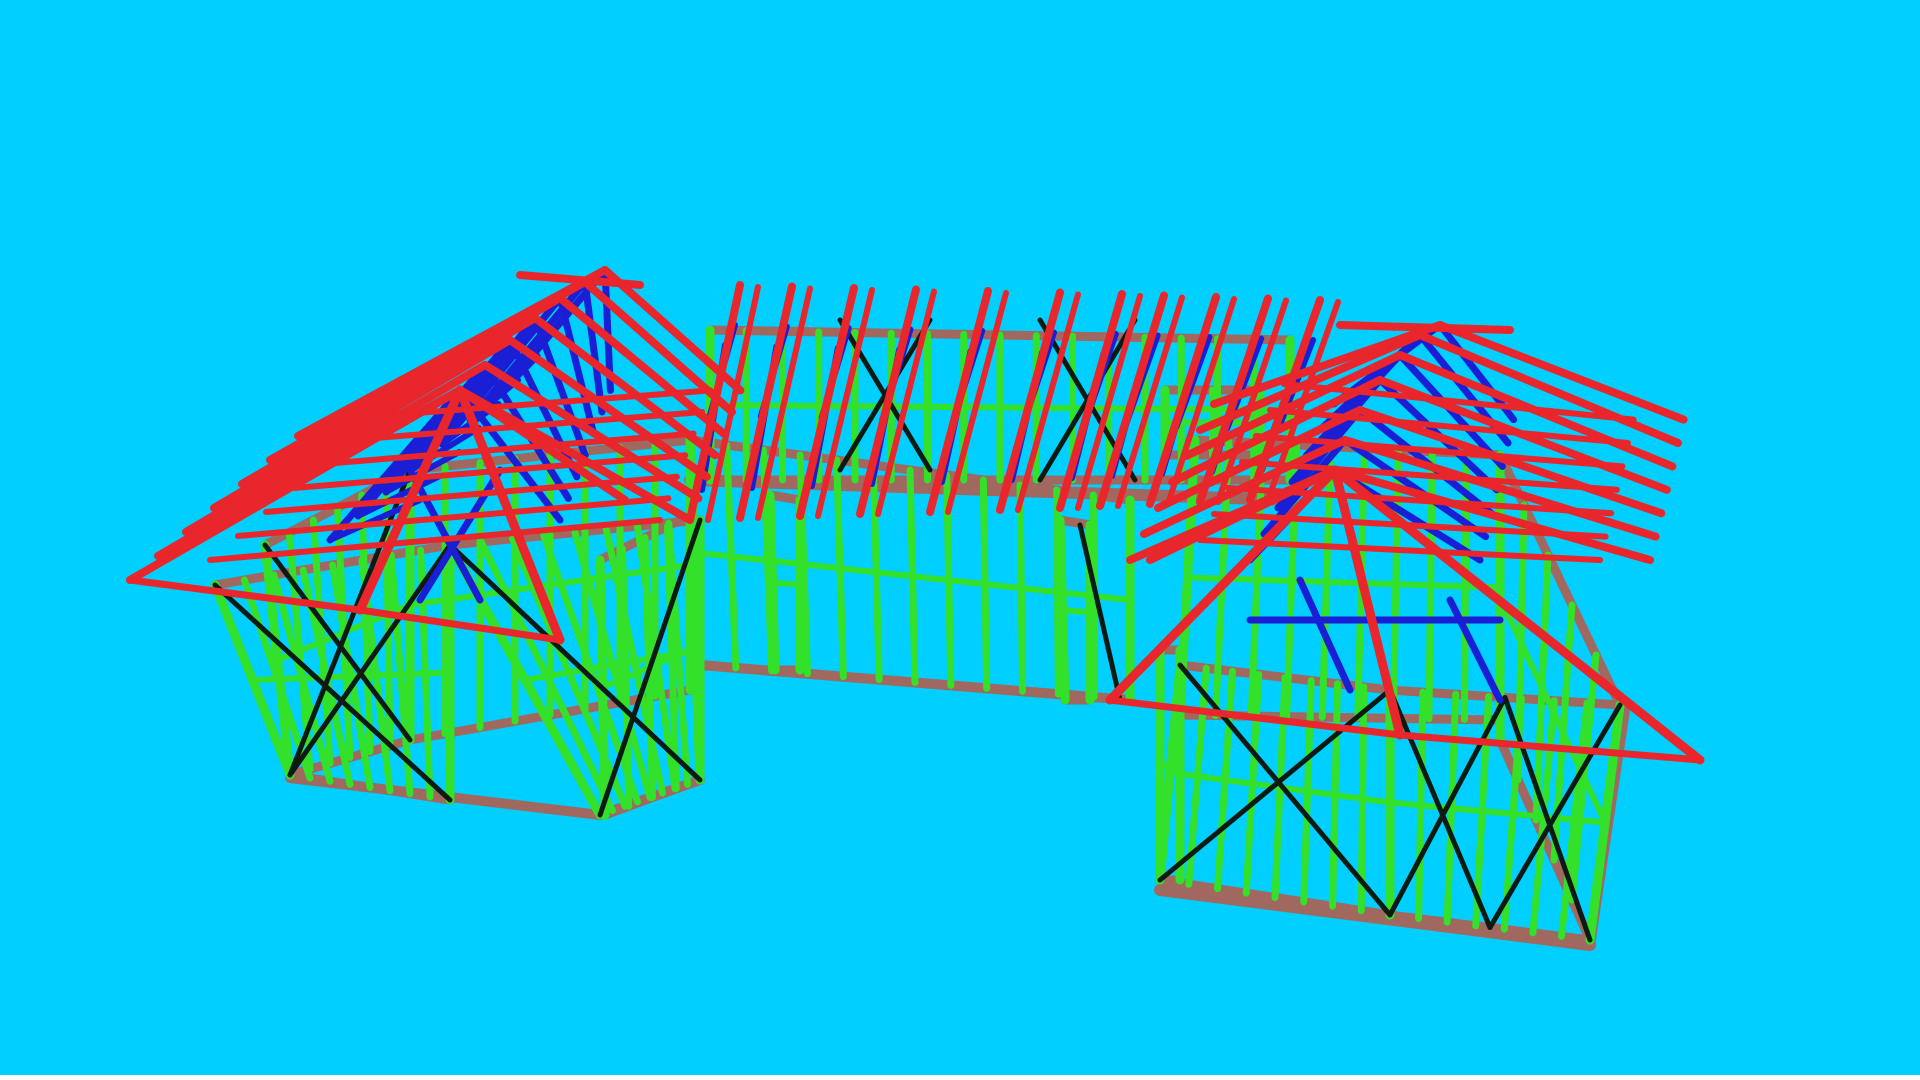  Describe the element at coordinates (1475, 650) in the screenshot. I see `truss-web-member` at that location.